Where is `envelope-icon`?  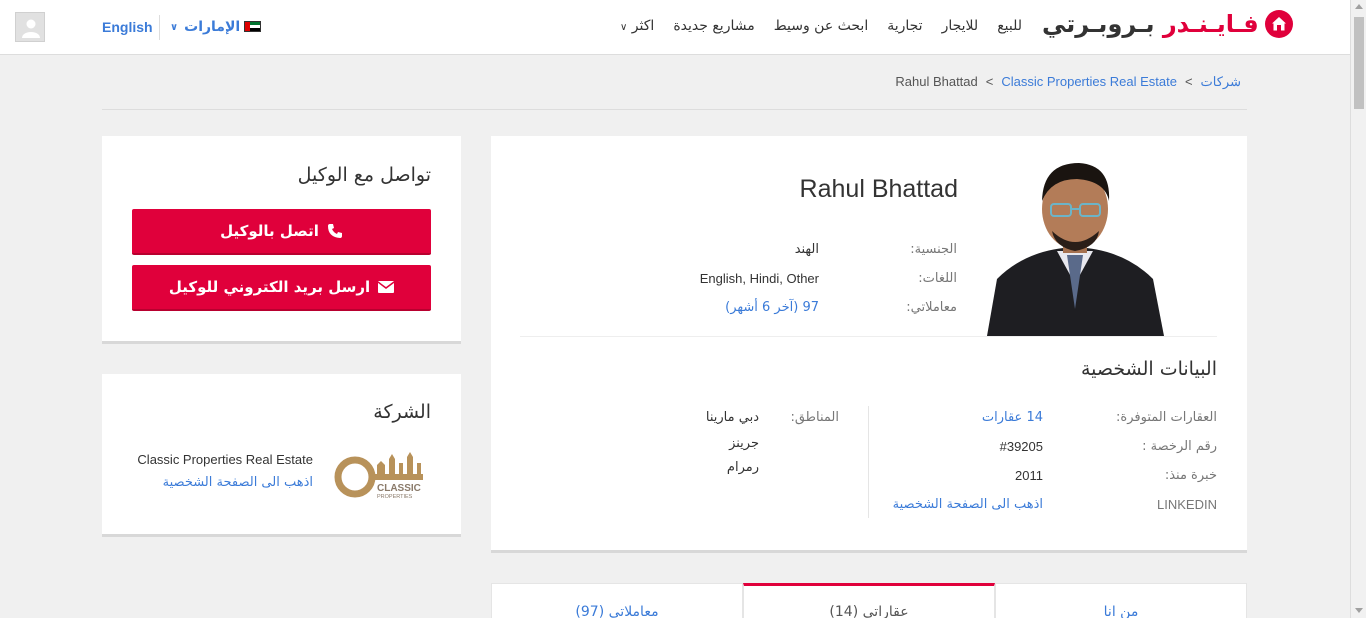 envelope-icon is located at coordinates (386, 287).